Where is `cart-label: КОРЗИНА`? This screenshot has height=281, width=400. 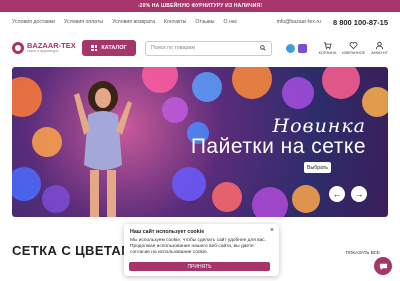
cart-label: КОРЗИНА is located at coordinates (327, 53).